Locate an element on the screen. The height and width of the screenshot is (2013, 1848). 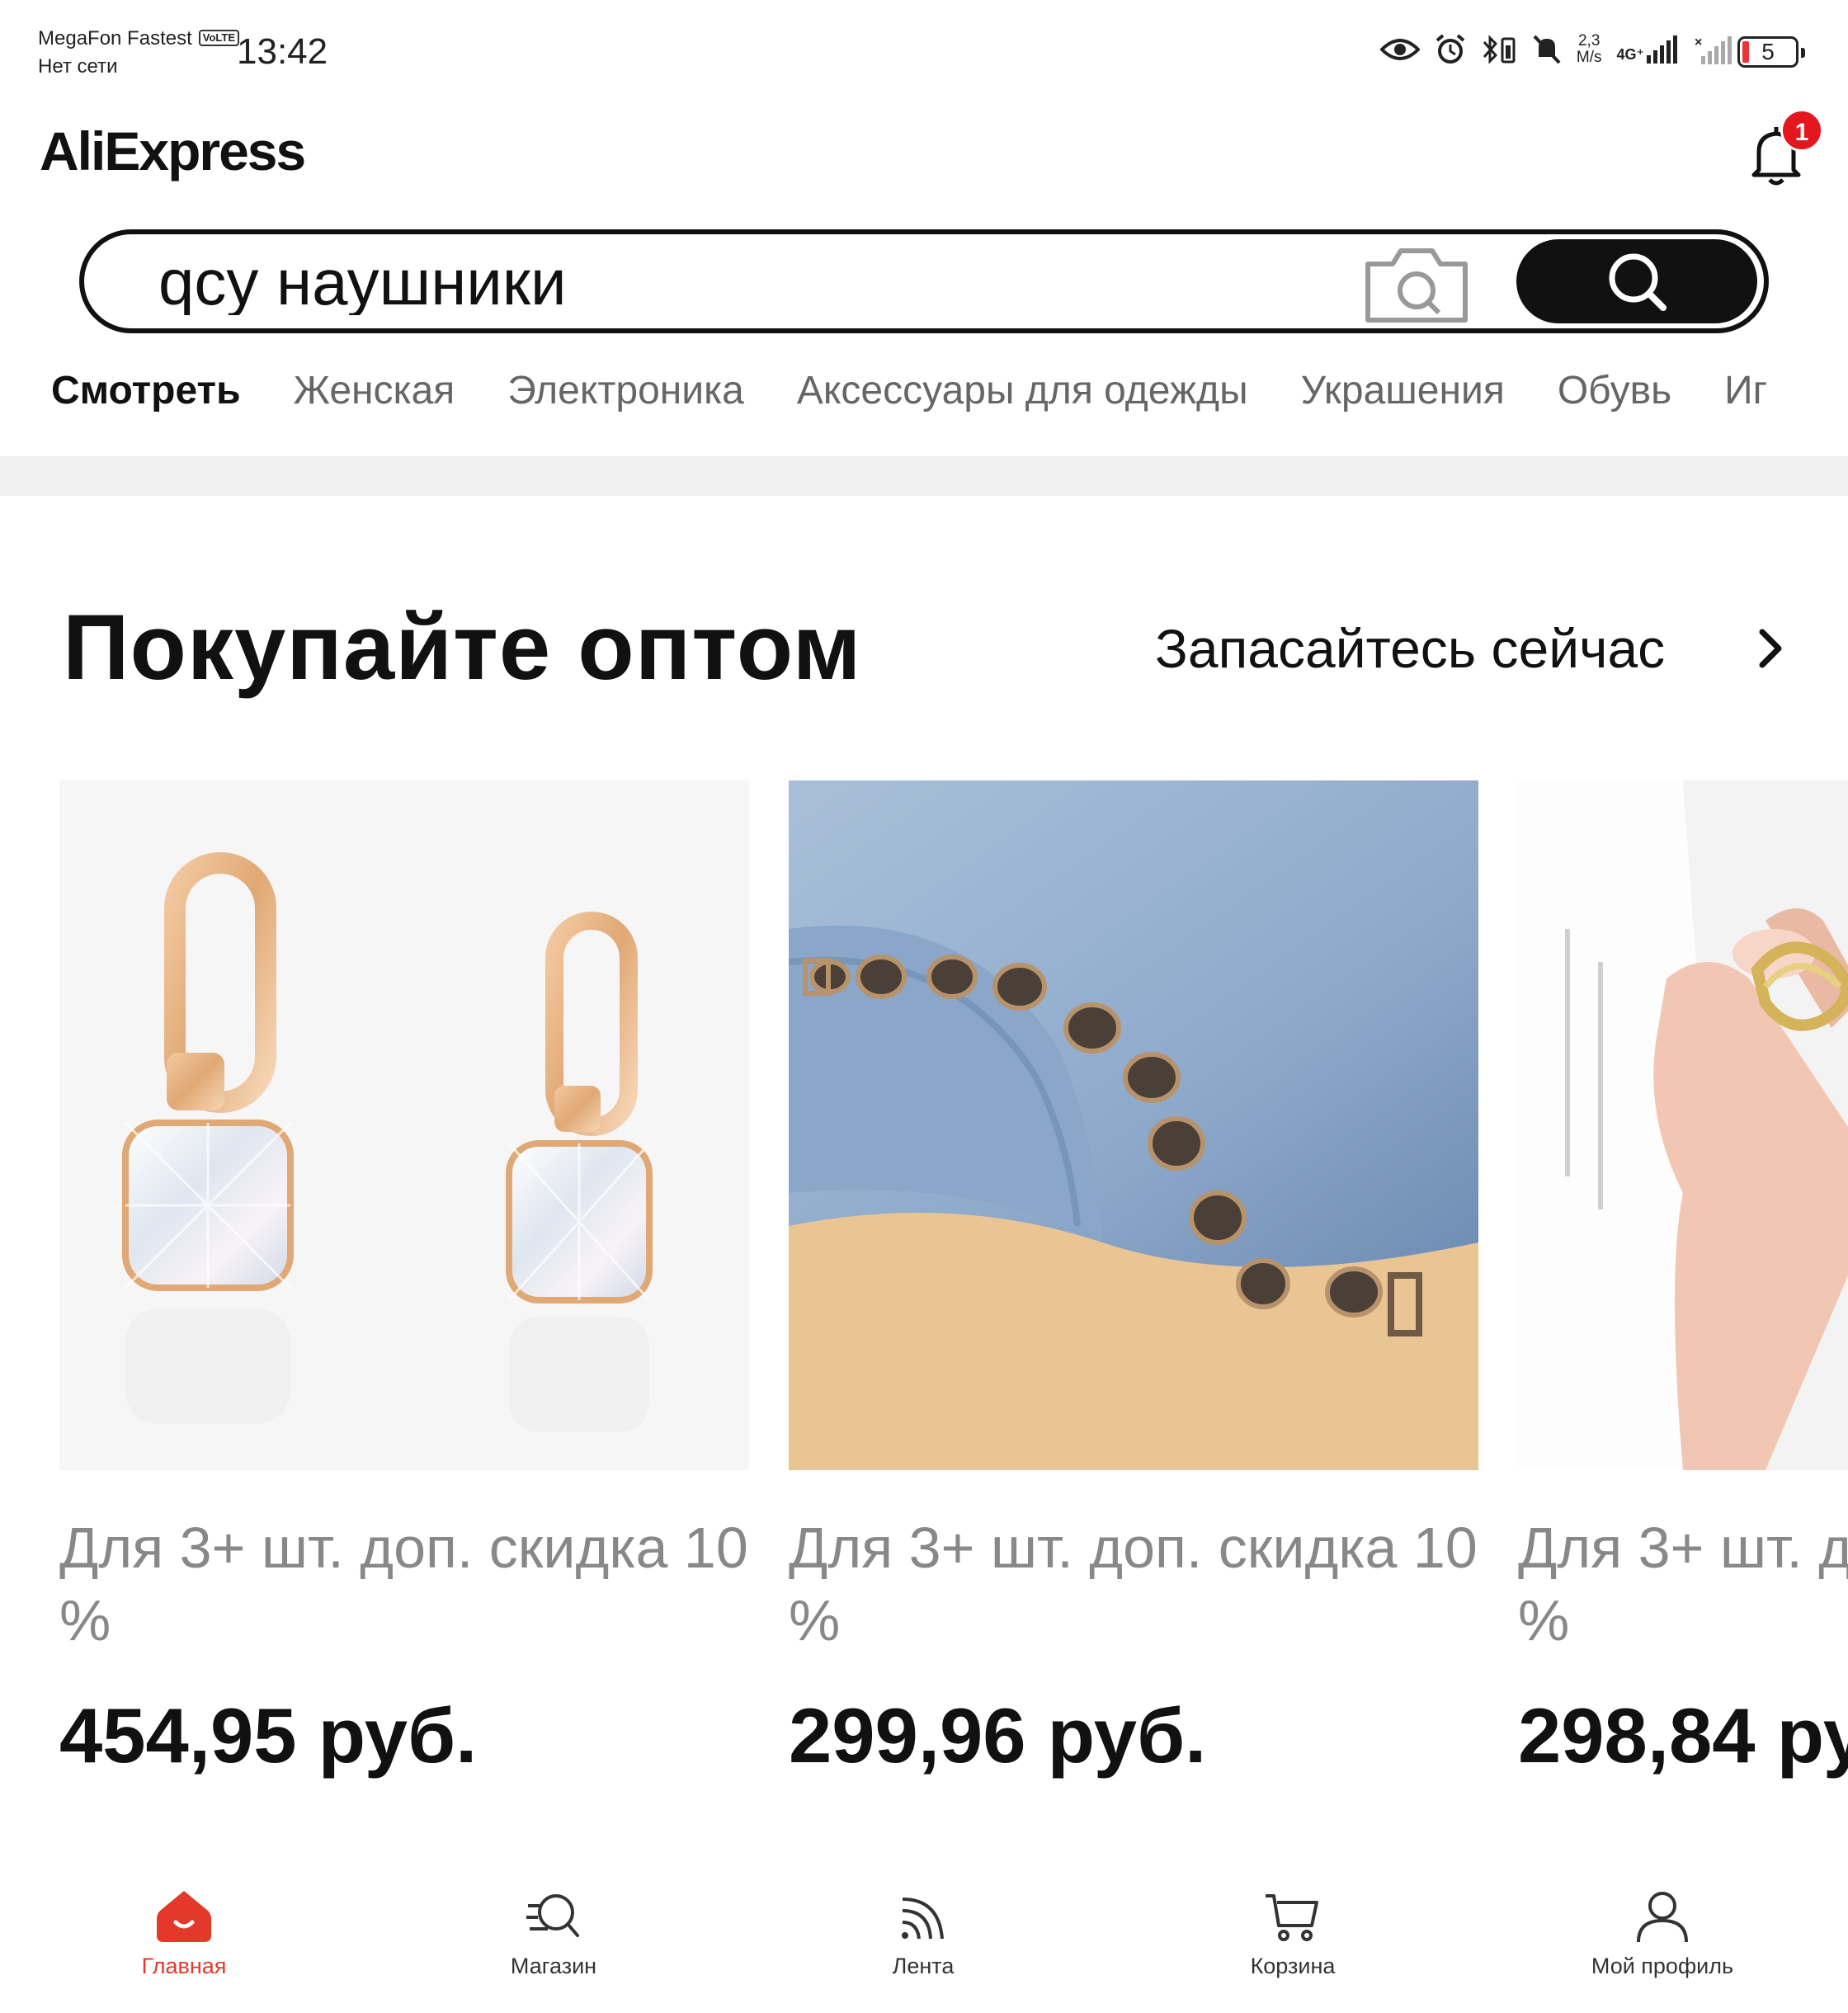
home-icon is located at coordinates (184, 1916).